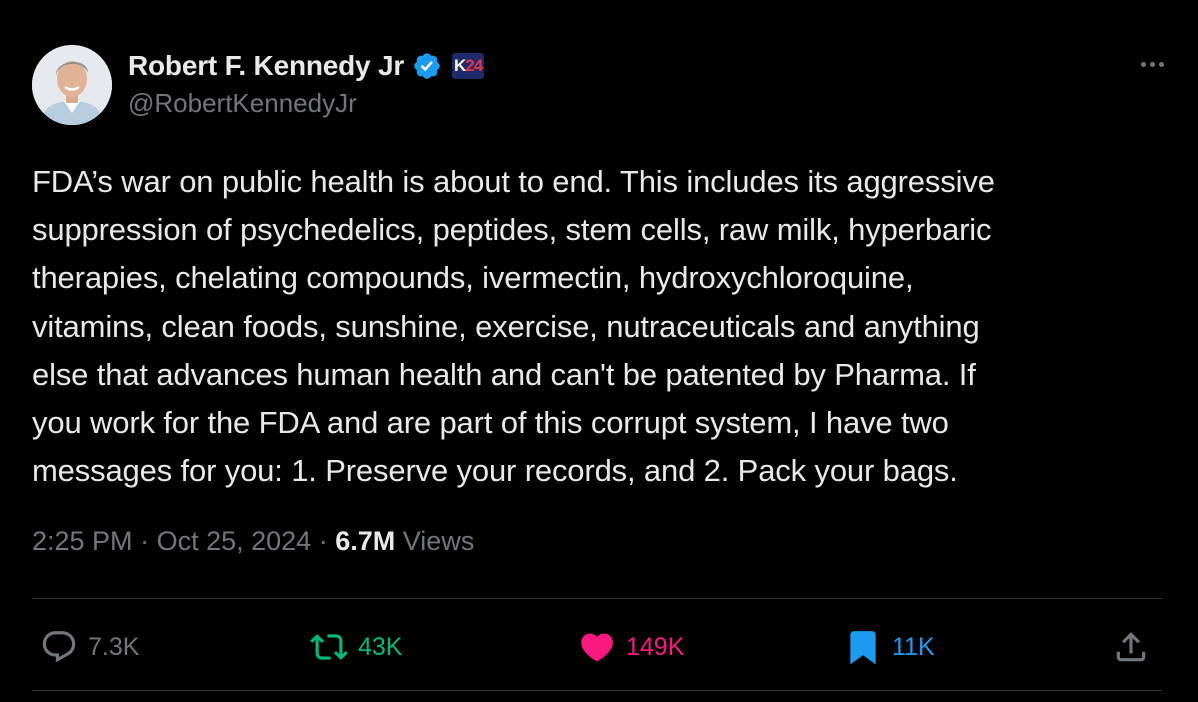  I want to click on bookmark-icon, so click(863, 648).